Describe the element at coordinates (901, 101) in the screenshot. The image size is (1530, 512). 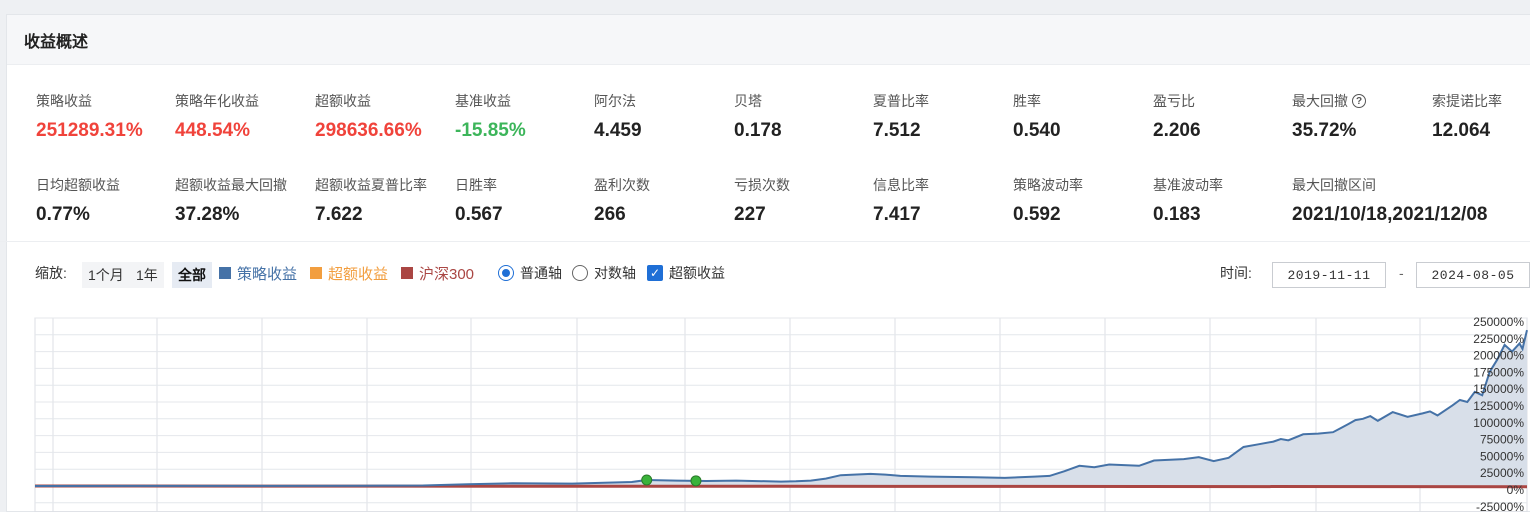
I see `stat-label: 夏普比率` at that location.